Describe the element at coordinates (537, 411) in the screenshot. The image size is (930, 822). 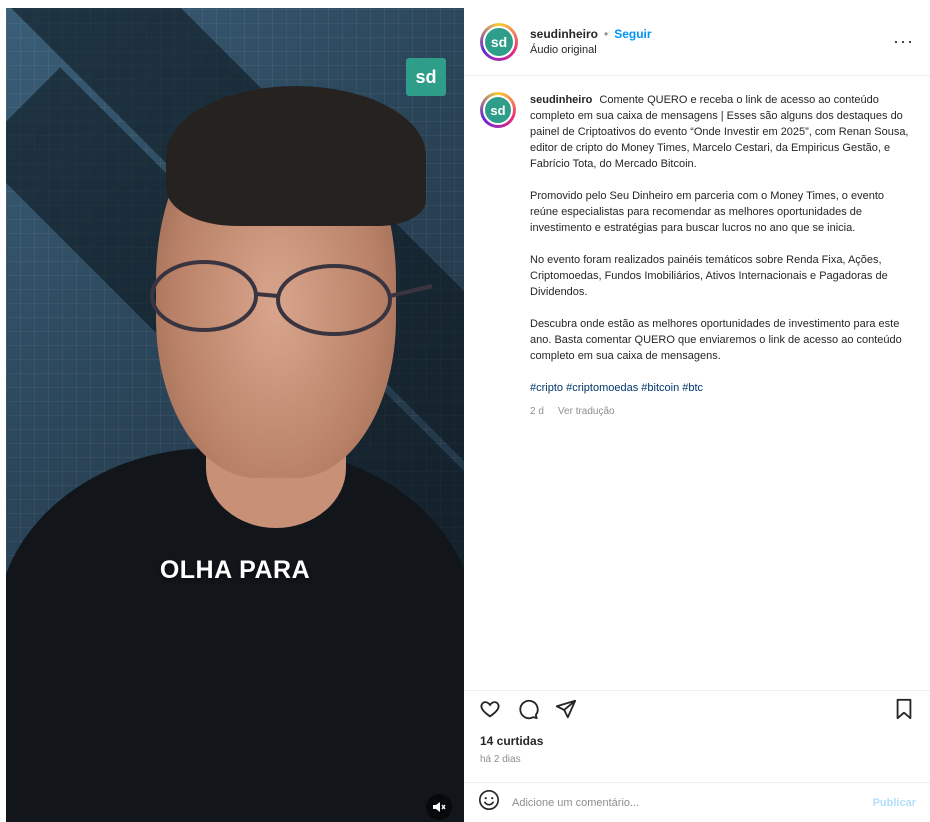
I see `post-time: 2 d` at that location.